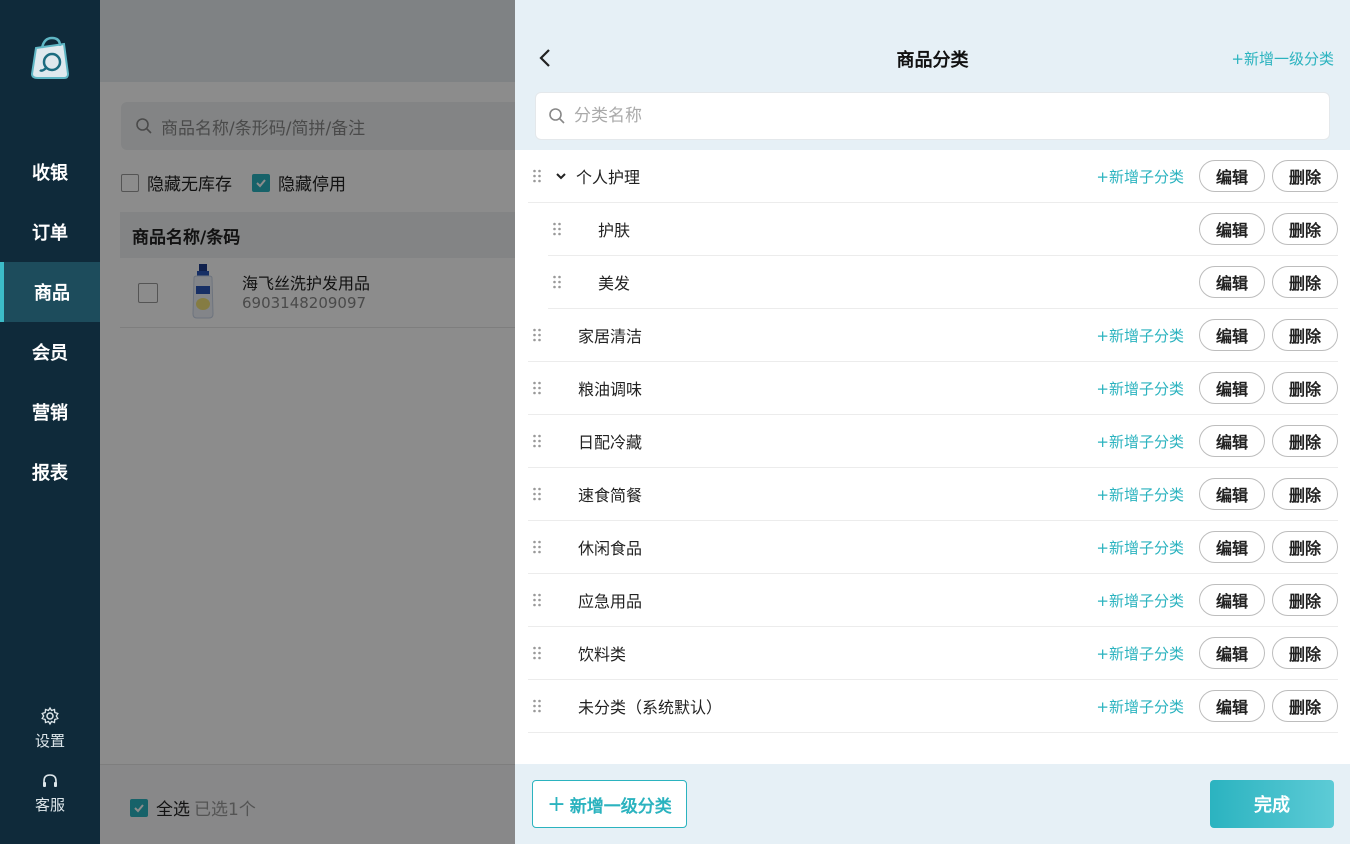  What do you see at coordinates (933, 600) in the screenshot?
I see `category-row: 应急用品 +新增子分类 编辑 删除` at bounding box center [933, 600].